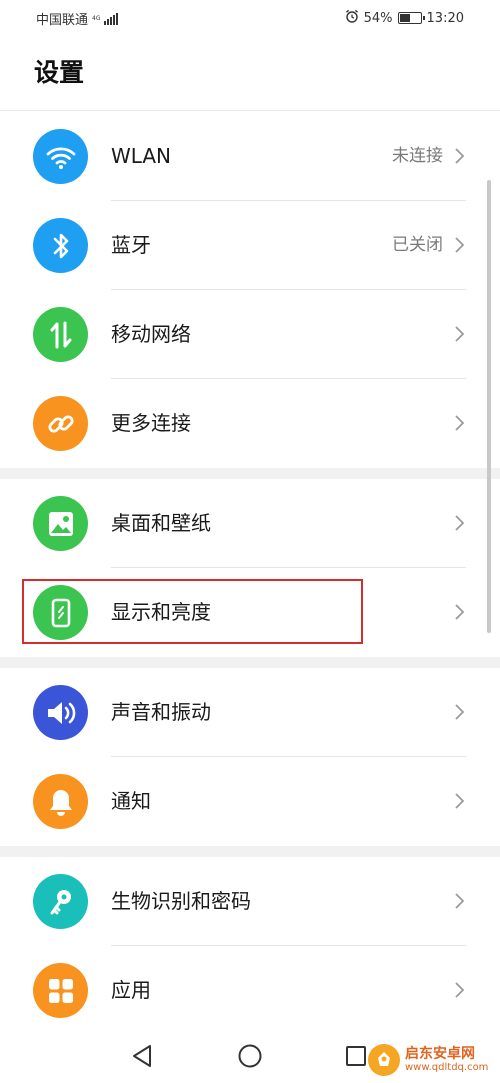  Describe the element at coordinates (60, 801) in the screenshot. I see `bell-icon` at that location.